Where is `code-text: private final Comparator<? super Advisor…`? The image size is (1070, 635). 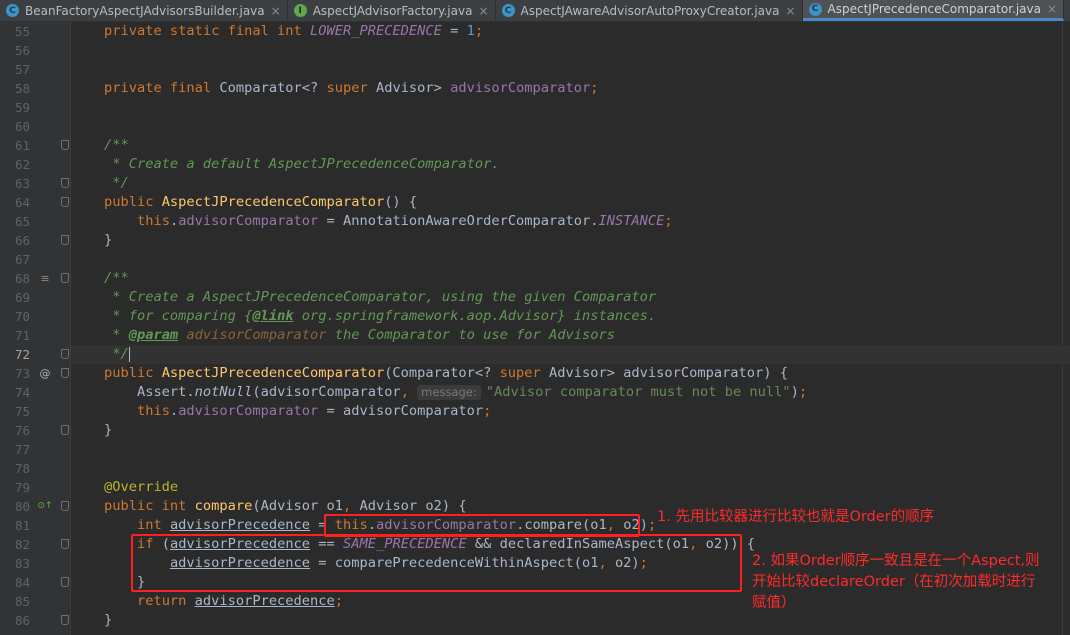
code-text: private final Comparator<? super Advisor… is located at coordinates (351, 88).